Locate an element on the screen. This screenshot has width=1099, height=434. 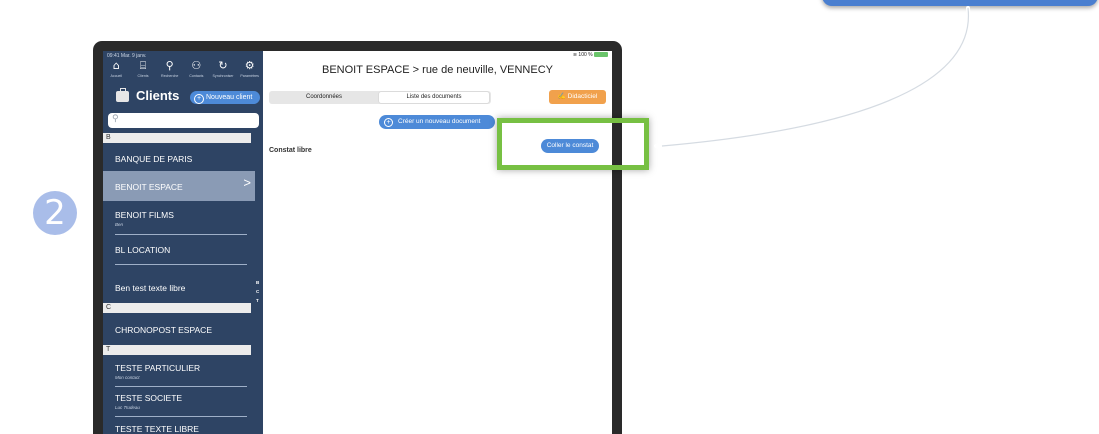
pointer-arrow is located at coordinates (812, 81).